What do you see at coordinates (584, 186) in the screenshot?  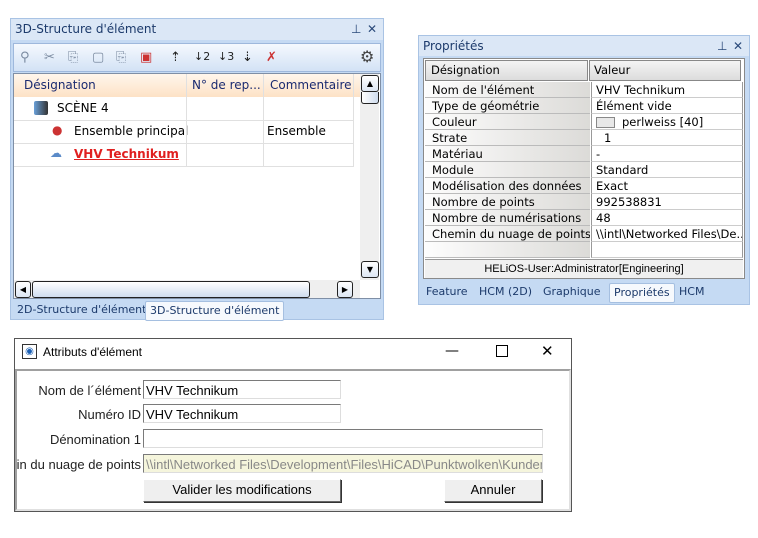 I see `property-row: Modélisation des données Exact` at bounding box center [584, 186].